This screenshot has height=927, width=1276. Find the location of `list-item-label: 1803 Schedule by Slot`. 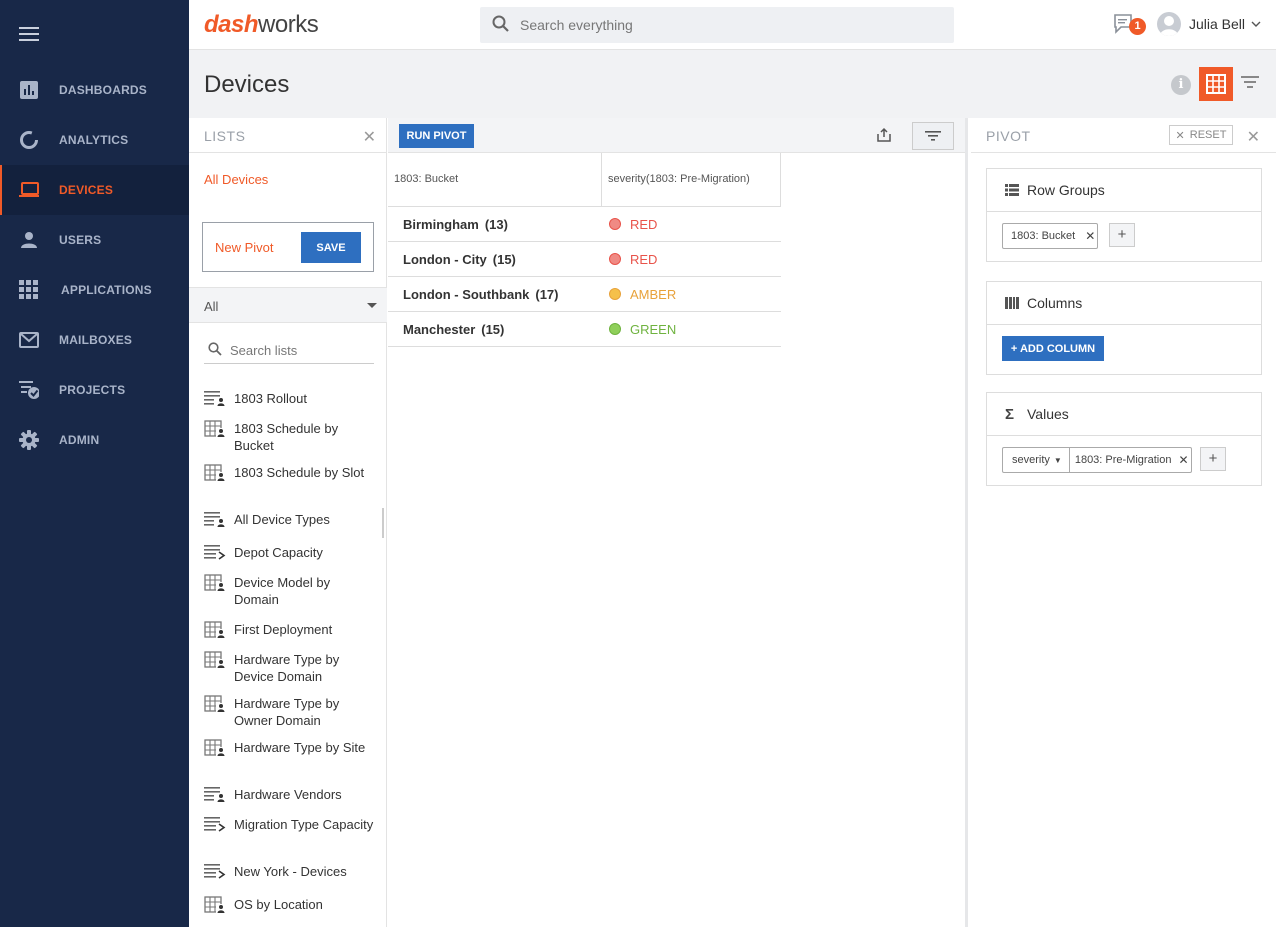

list-item-label: 1803 Schedule by Slot is located at coordinates (299, 472).